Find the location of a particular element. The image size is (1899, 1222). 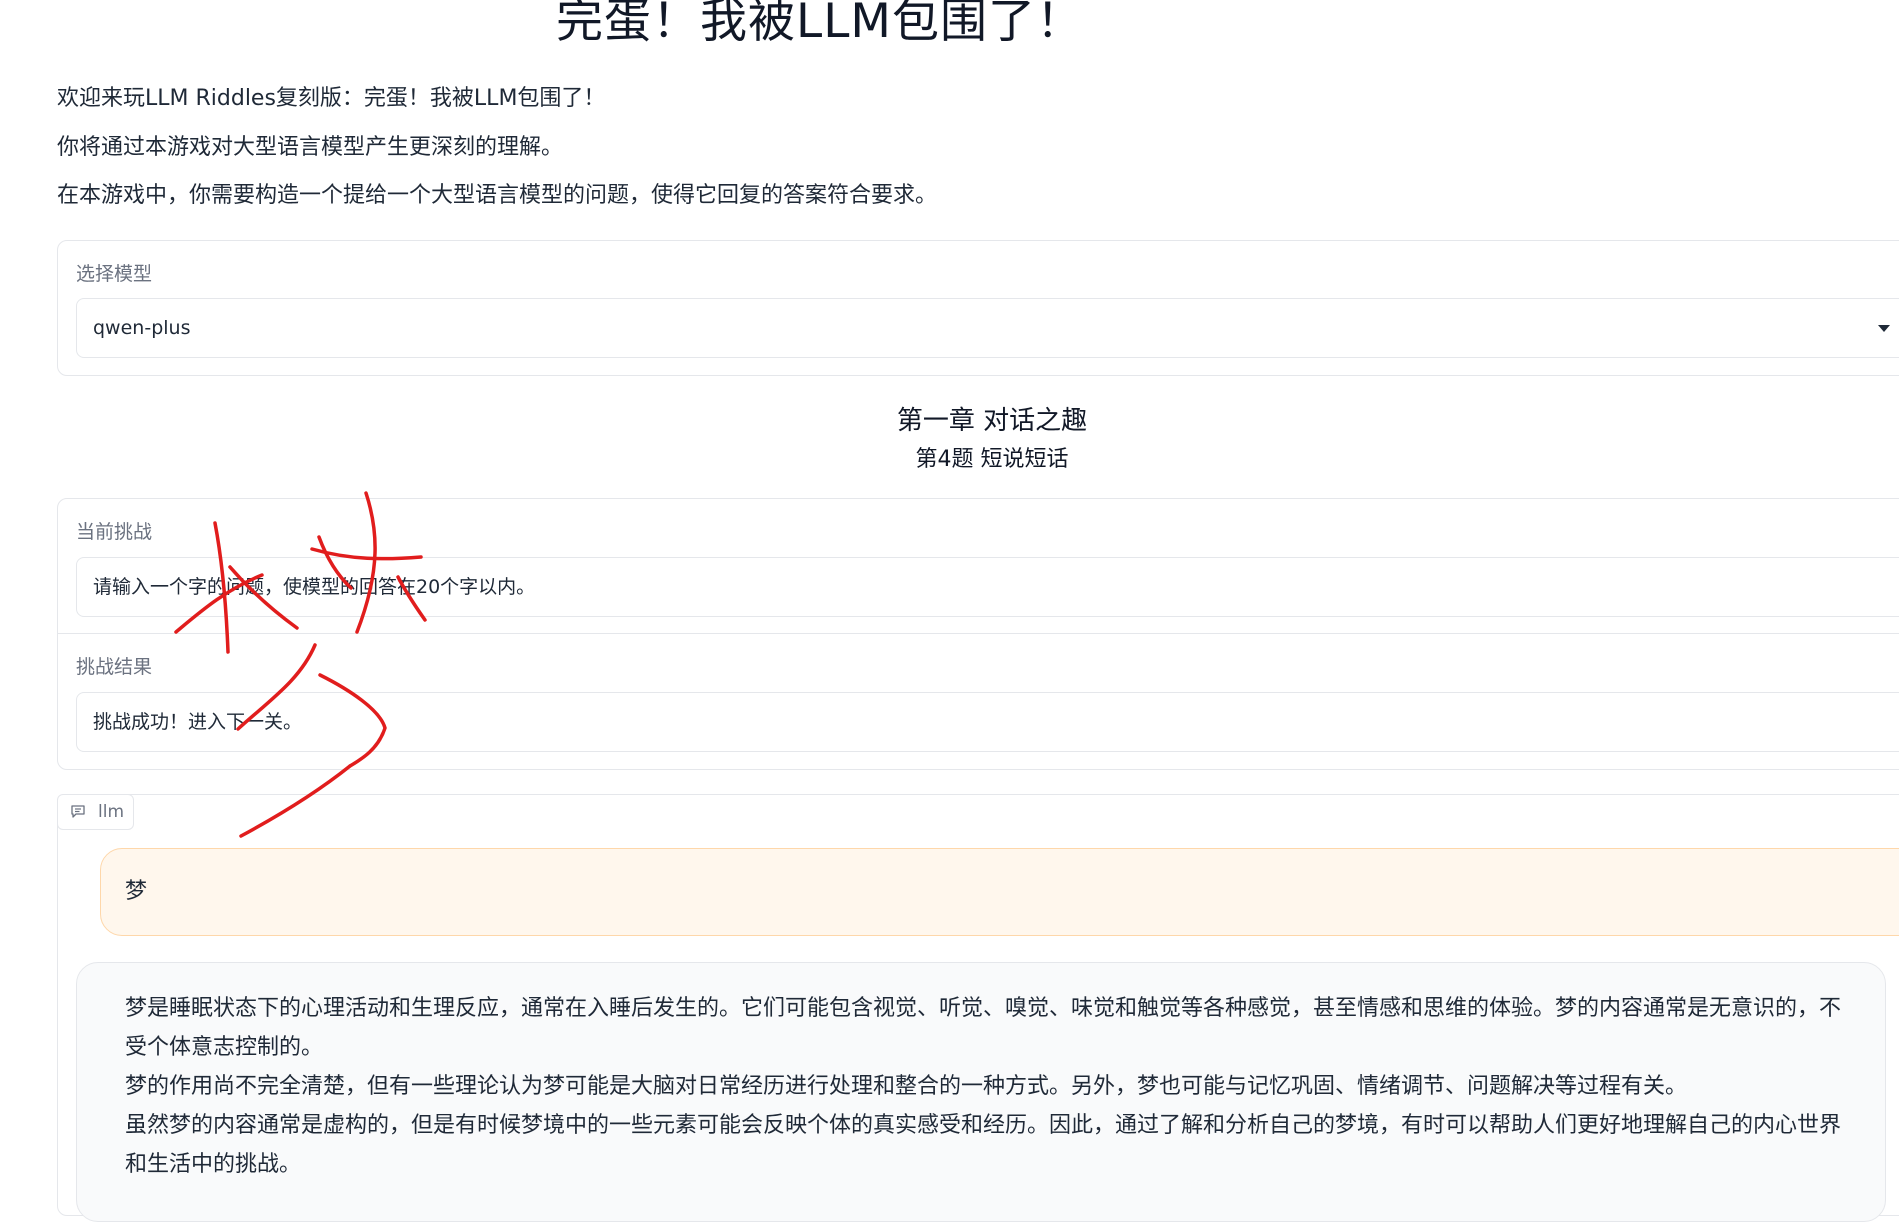

challenge-text-field: 请输入一个字的问题，使模型的回答在20个字以内。 is located at coordinates (987, 587).